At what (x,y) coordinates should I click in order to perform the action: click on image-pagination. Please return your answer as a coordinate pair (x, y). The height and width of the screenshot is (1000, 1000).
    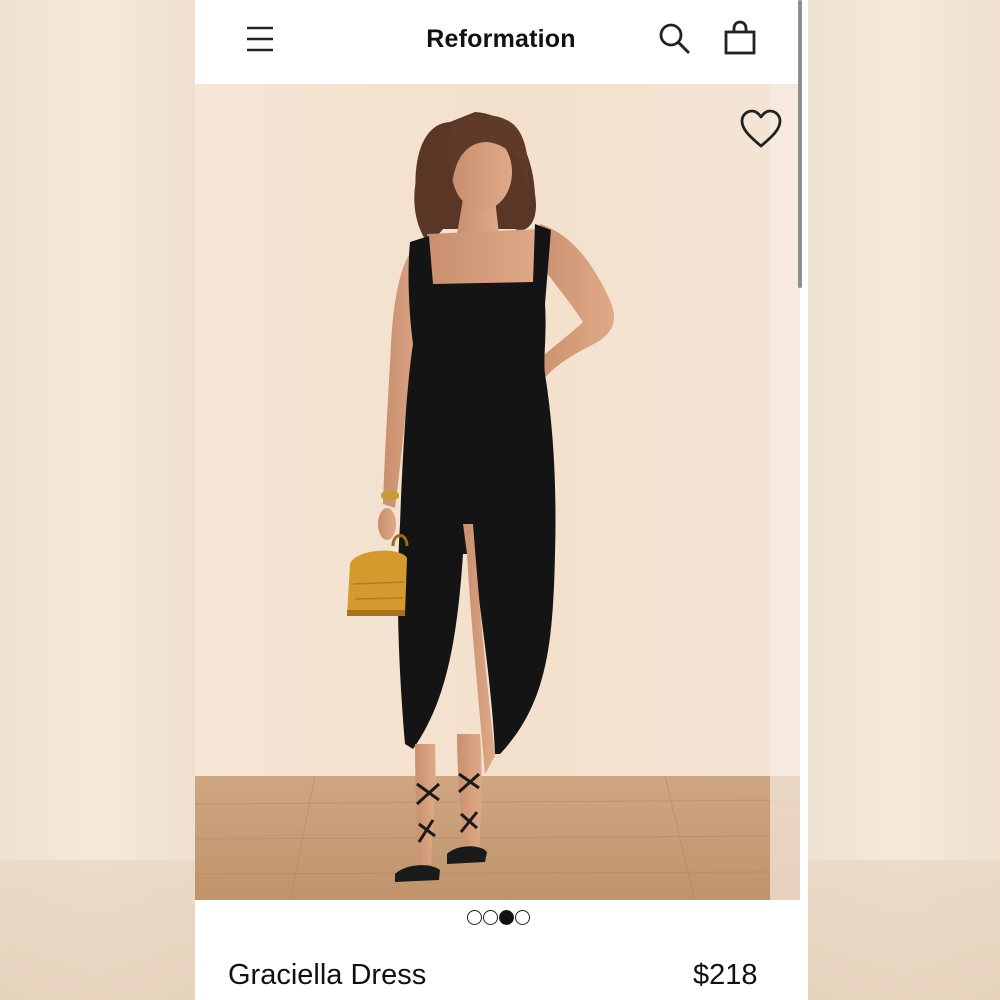
    Looking at the image, I should click on (498, 919).